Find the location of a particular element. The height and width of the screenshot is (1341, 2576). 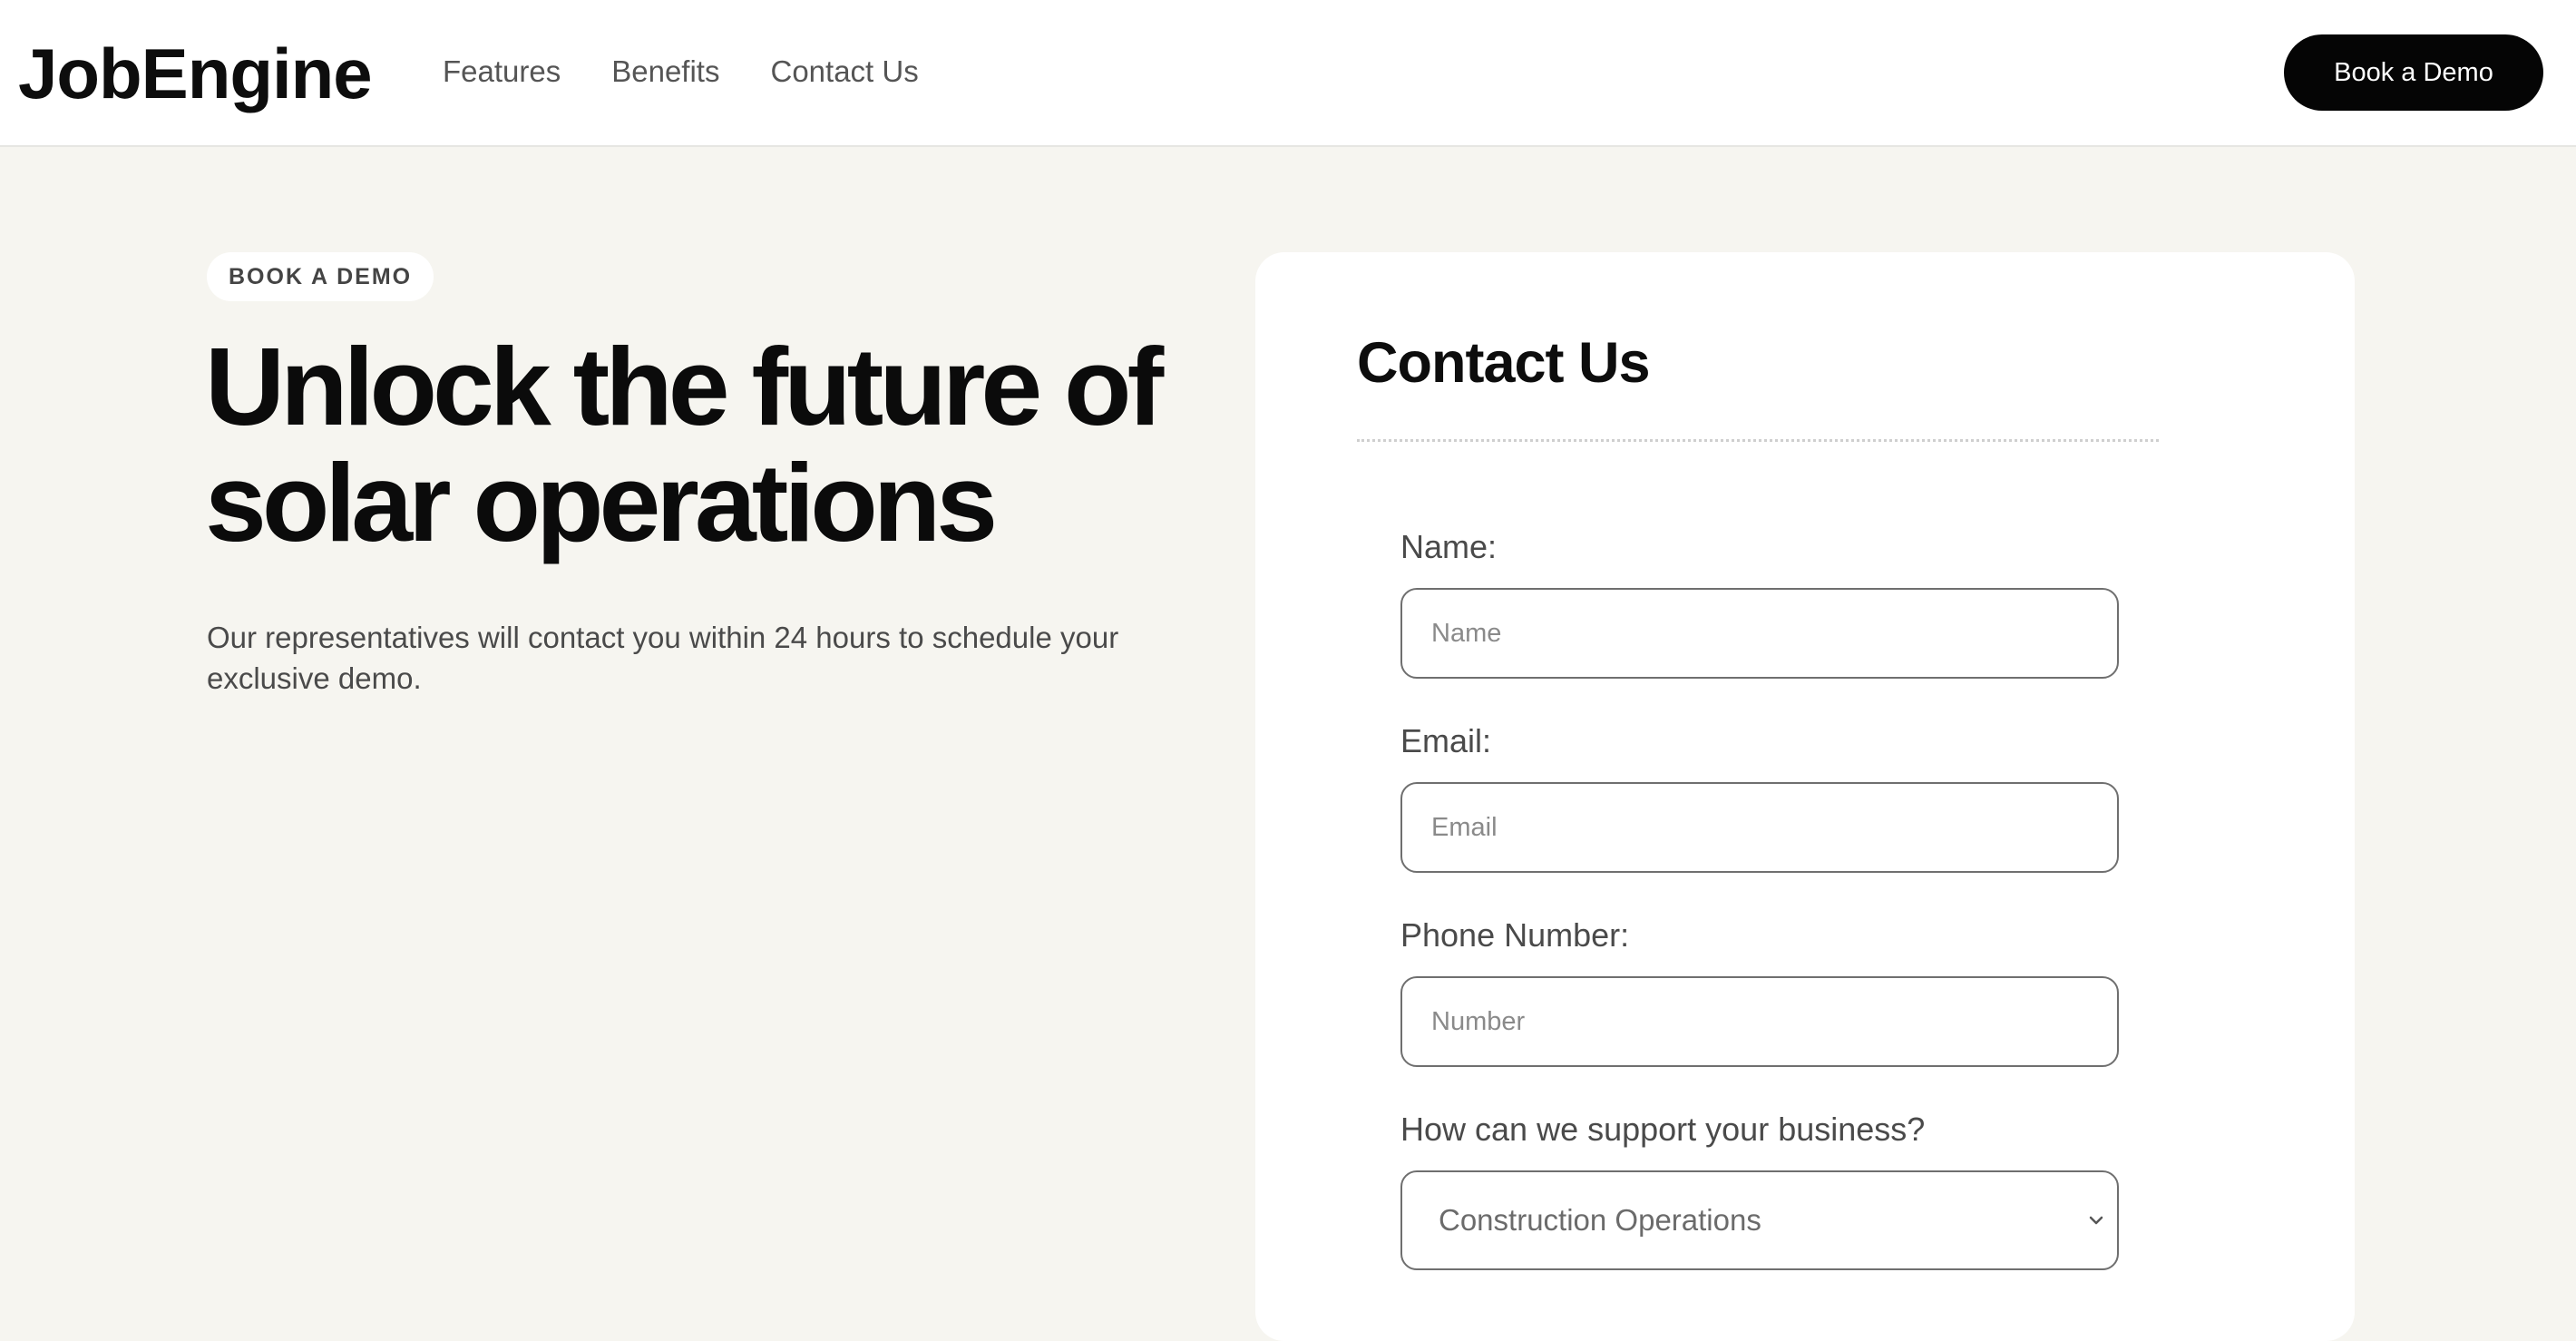

eyebrow-badge: BOOK A DEMO is located at coordinates (320, 276).